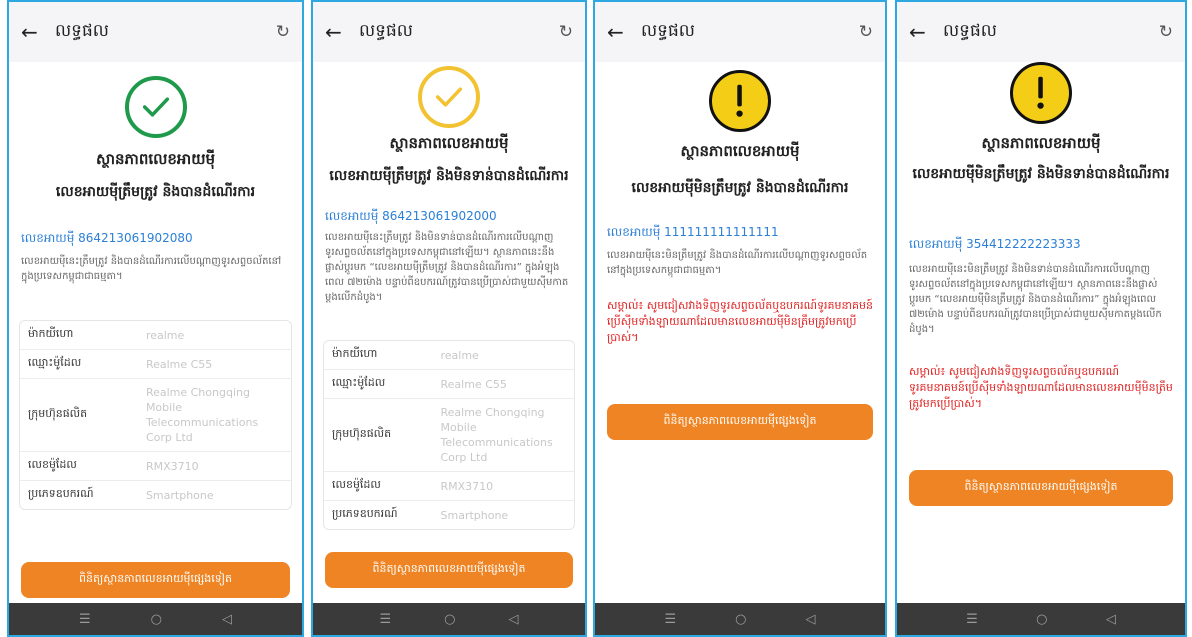 This screenshot has height=637, width=1192. I want to click on imei-number: លេខអាយម៉ី 864213061902080, so click(107, 238).